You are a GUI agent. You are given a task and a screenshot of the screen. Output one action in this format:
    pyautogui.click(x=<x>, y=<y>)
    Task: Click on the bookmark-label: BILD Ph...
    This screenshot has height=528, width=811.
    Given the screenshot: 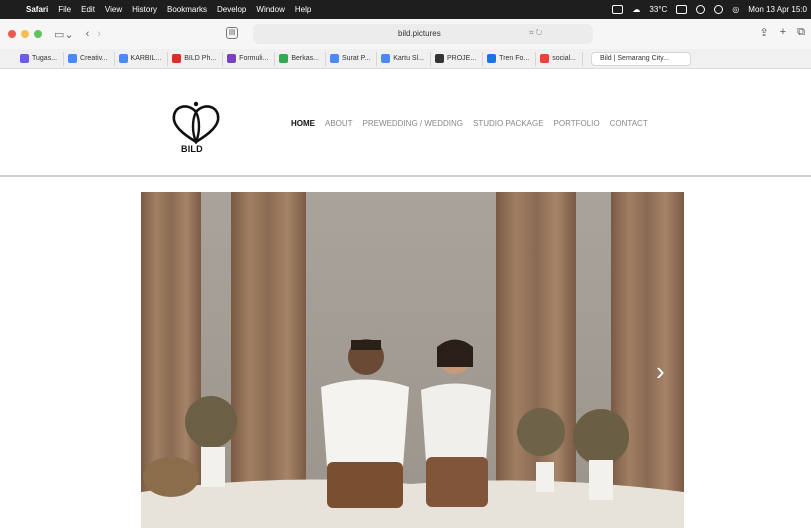 What is the action you would take?
    pyautogui.click(x=200, y=58)
    